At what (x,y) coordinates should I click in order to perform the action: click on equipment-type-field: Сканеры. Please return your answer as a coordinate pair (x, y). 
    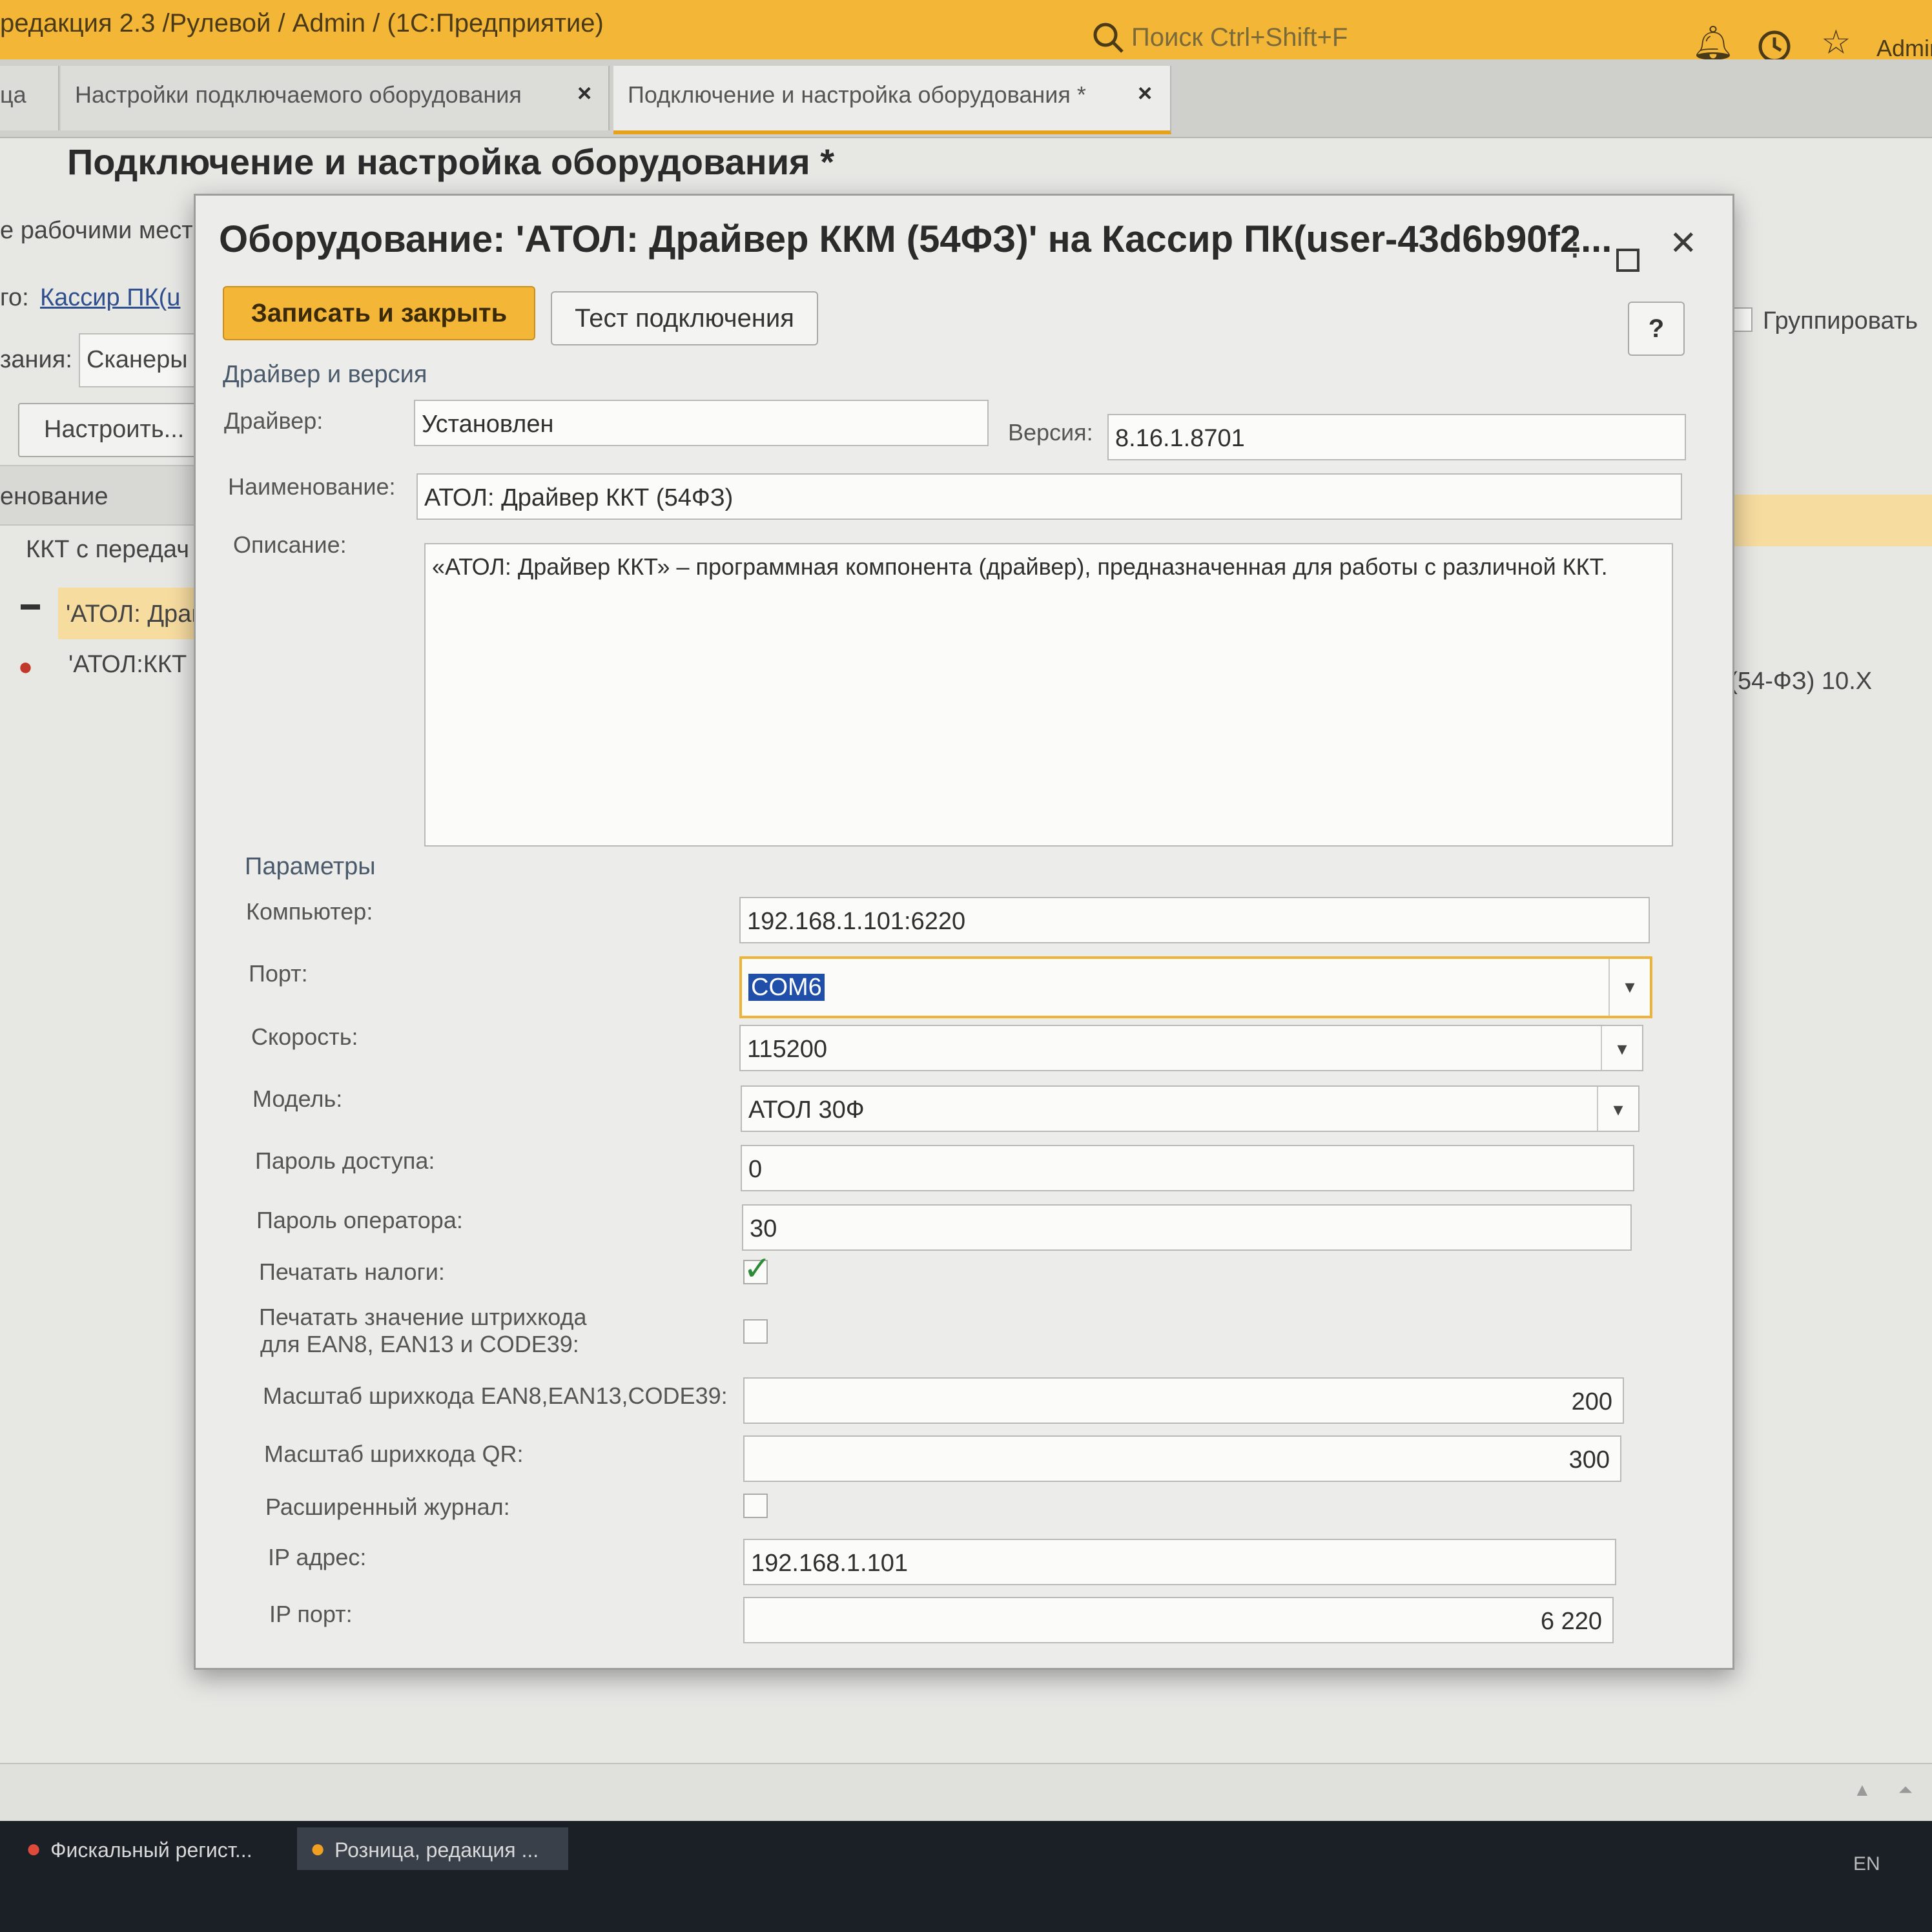
    Looking at the image, I should click on (145, 360).